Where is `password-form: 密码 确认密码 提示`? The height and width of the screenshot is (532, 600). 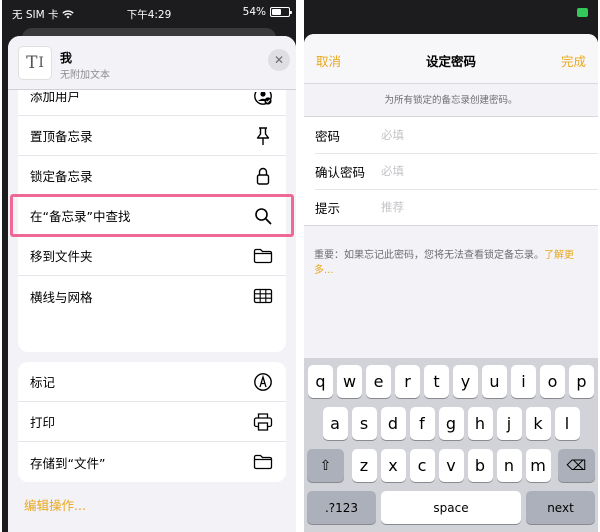 password-form: 密码 确认密码 提示 is located at coordinates (451, 171).